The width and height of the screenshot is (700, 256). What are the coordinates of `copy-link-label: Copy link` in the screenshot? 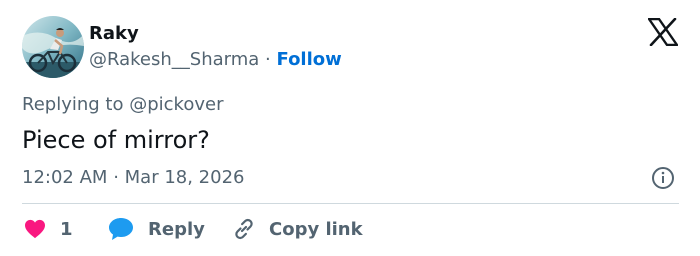 It's located at (316, 229).